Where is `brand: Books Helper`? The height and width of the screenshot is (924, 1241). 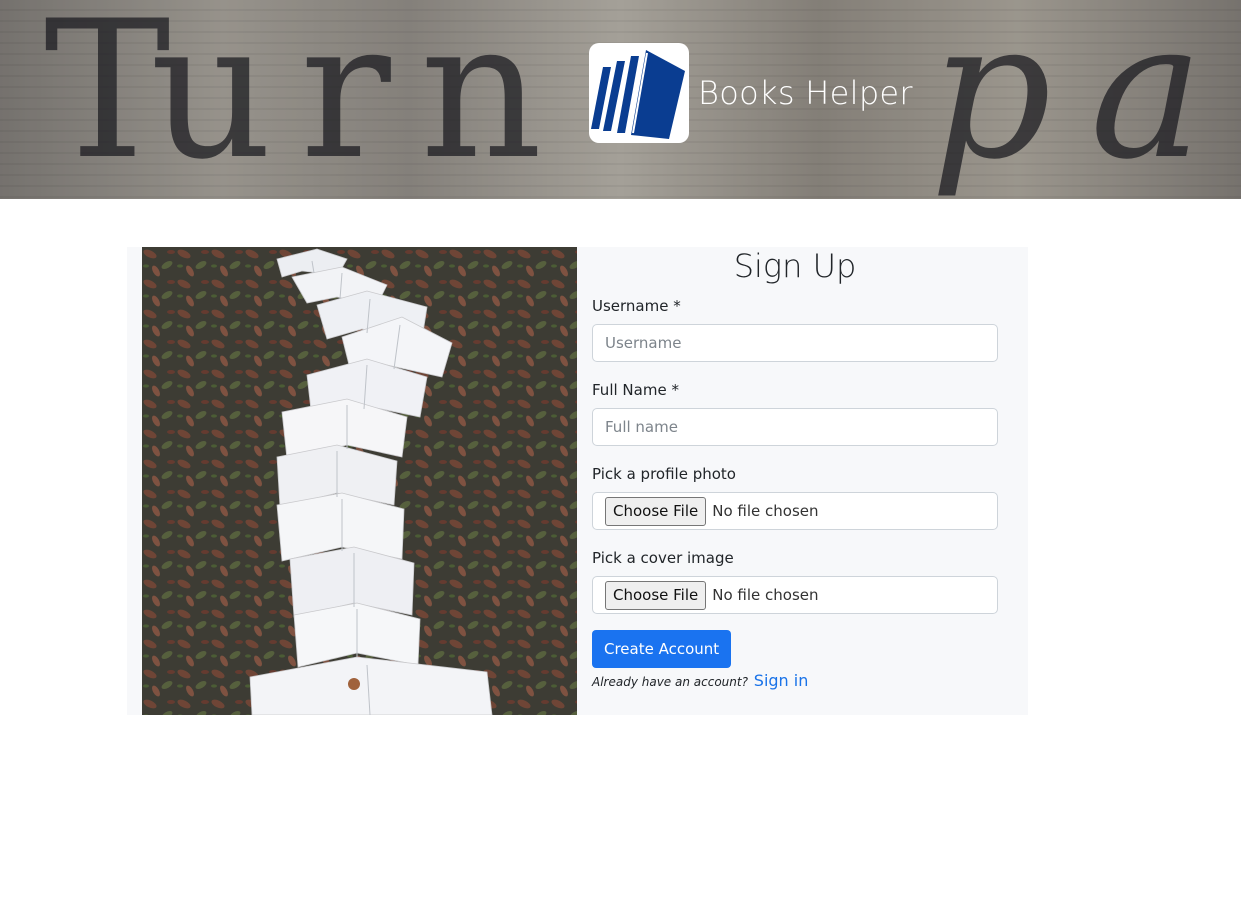
brand: Books Helper is located at coordinates (751, 93).